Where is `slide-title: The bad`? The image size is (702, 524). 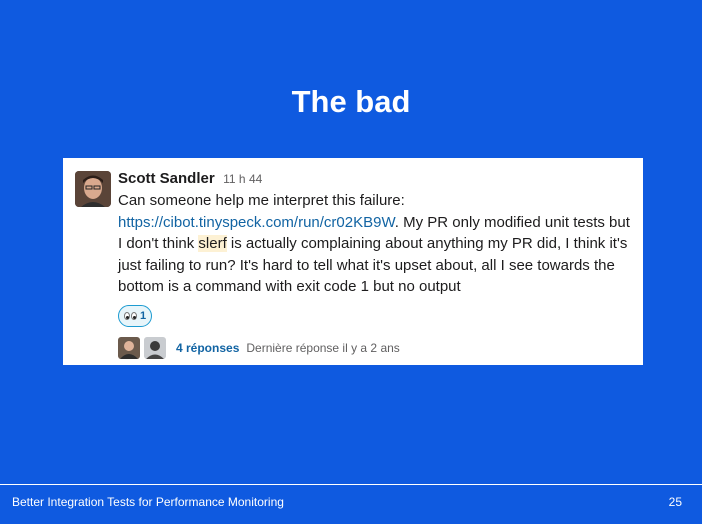 slide-title: The bad is located at coordinates (351, 101).